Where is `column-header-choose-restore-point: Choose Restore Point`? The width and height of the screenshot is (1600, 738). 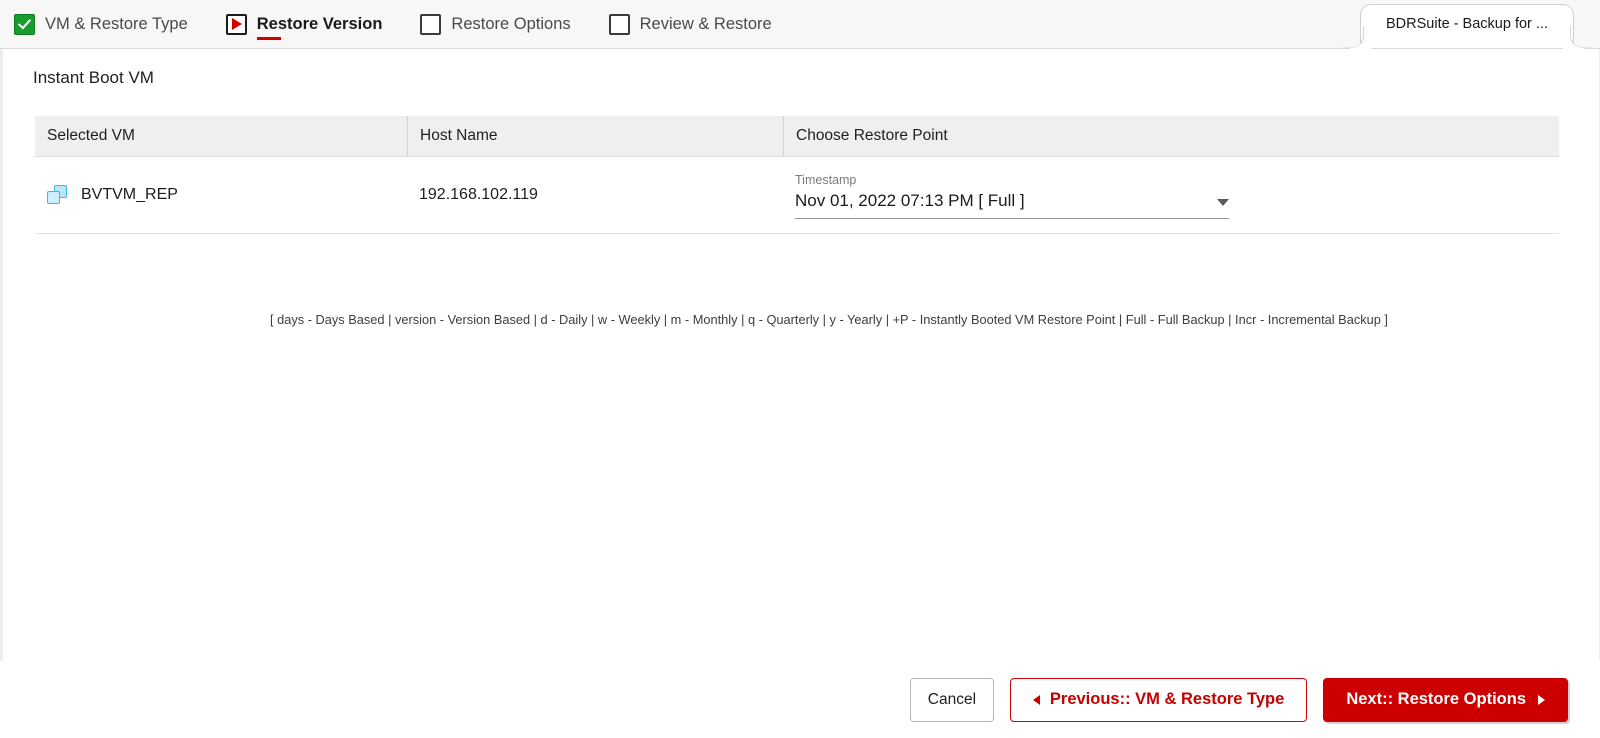 column-header-choose-restore-point: Choose Restore Point is located at coordinates (1171, 136).